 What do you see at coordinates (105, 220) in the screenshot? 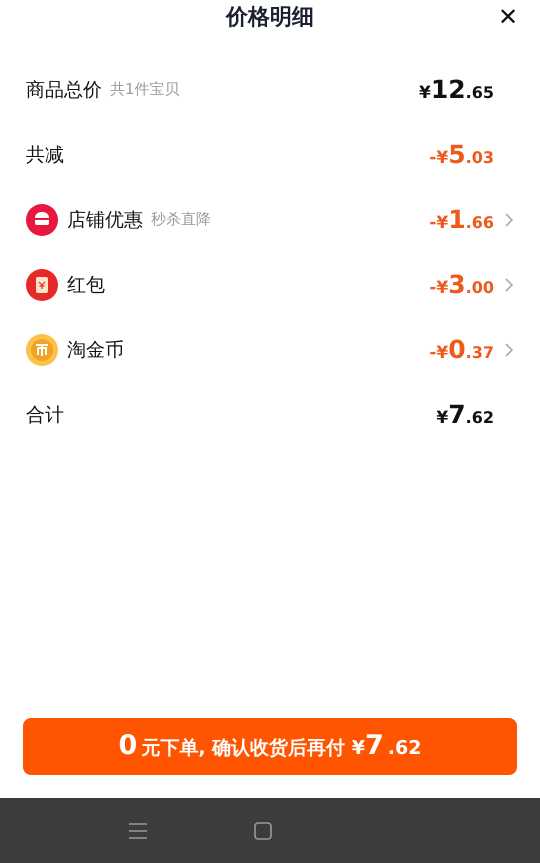
I see `row-label: 店铺优惠` at bounding box center [105, 220].